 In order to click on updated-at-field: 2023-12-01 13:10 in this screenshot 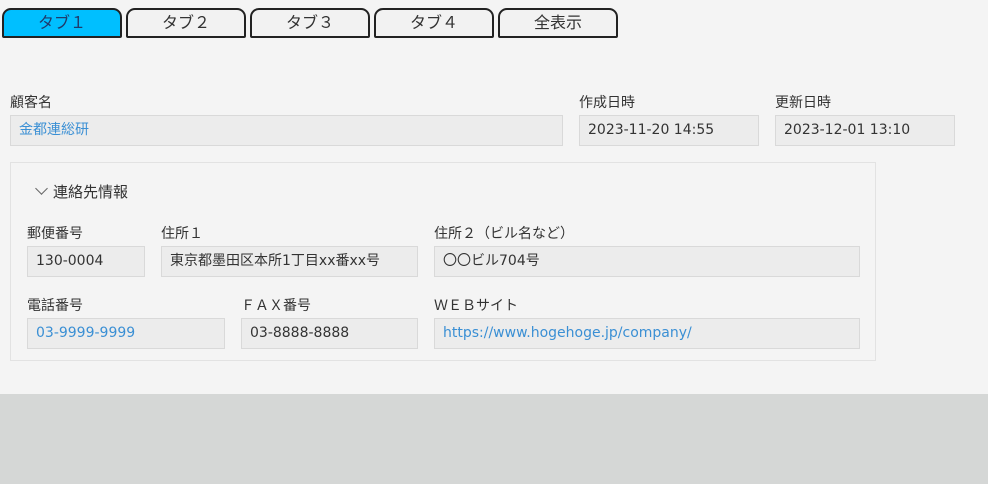, I will do `click(865, 130)`.